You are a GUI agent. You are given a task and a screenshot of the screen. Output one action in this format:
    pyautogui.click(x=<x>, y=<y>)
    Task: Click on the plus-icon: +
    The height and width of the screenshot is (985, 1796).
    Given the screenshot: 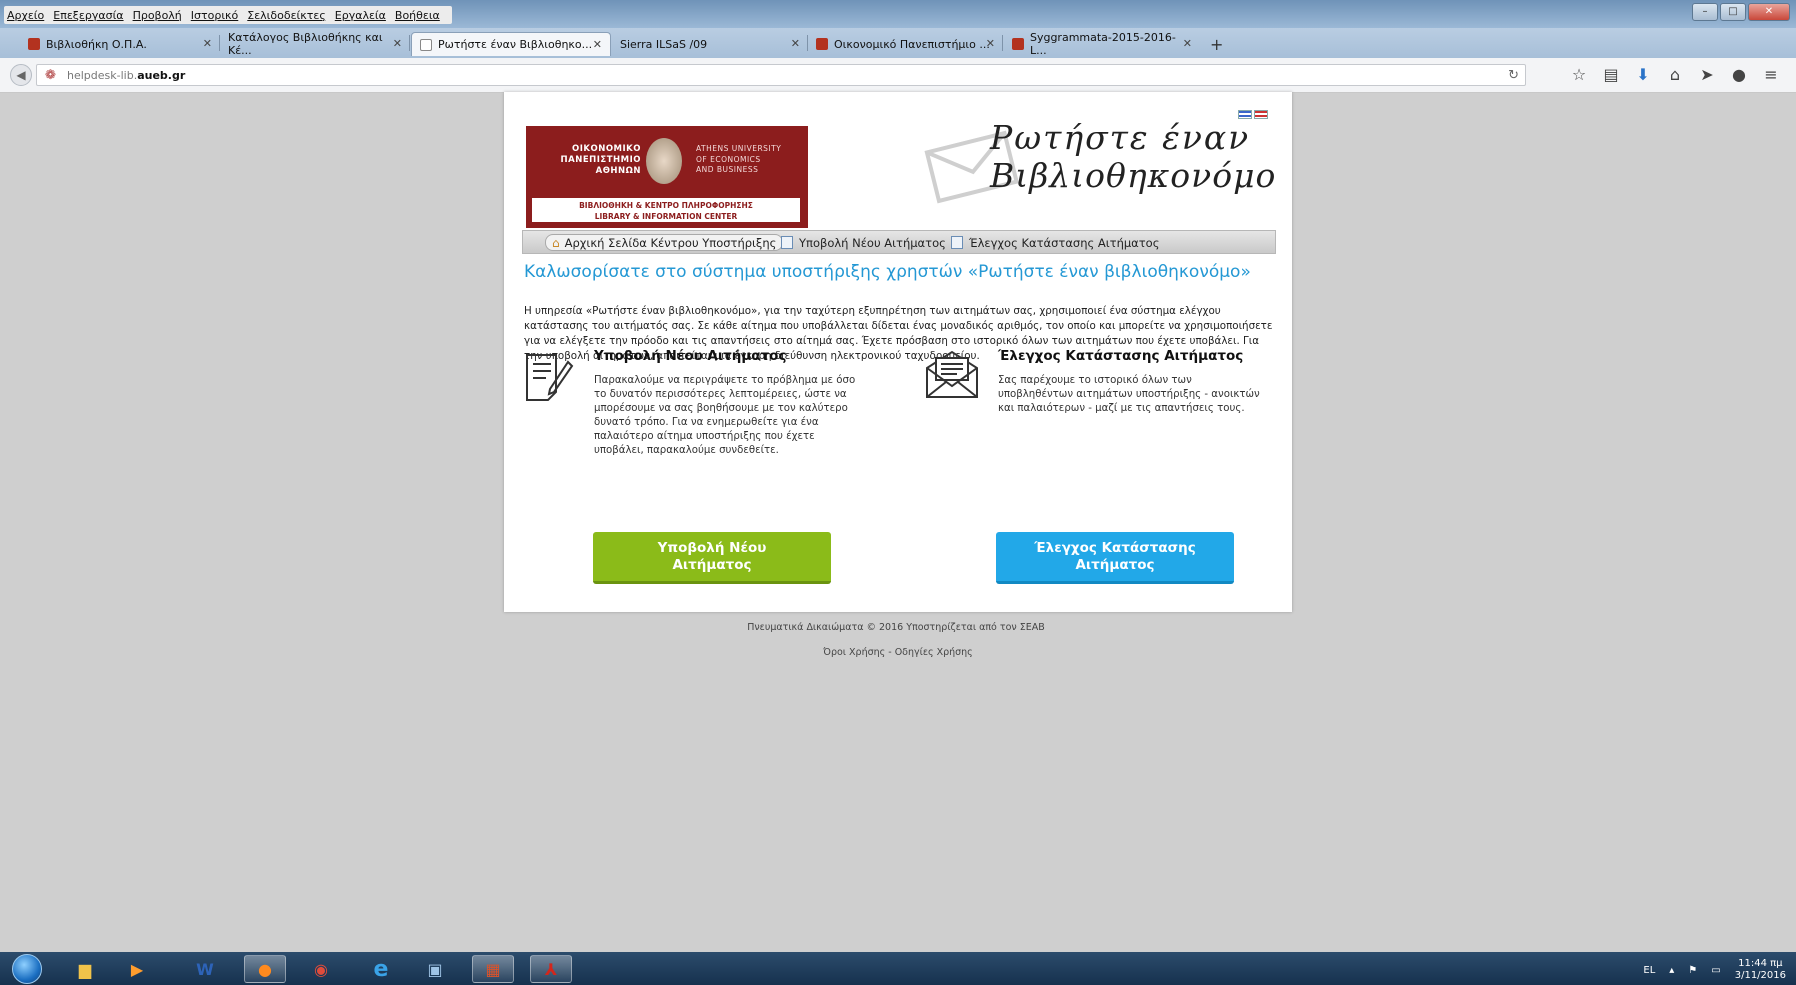 What is the action you would take?
    pyautogui.click(x=1217, y=44)
    